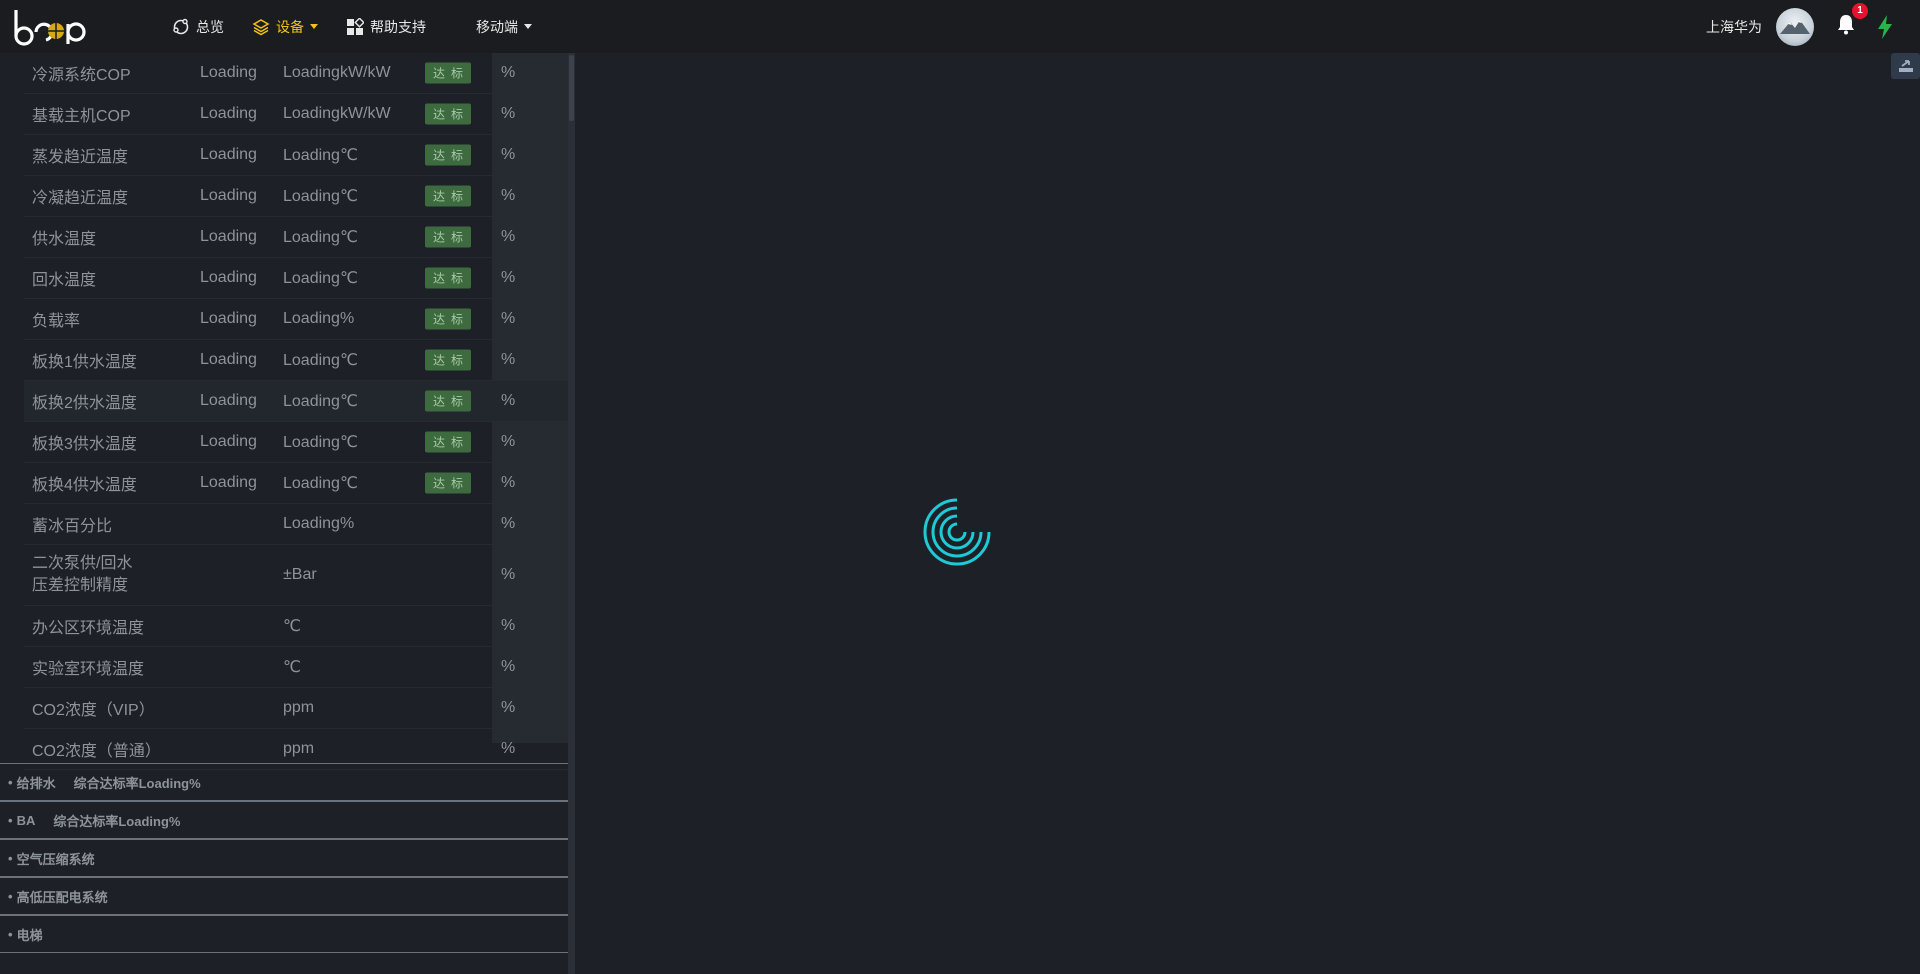 This screenshot has height=974, width=1920. Describe the element at coordinates (56, 321) in the screenshot. I see `kpi-name: 负载率` at that location.